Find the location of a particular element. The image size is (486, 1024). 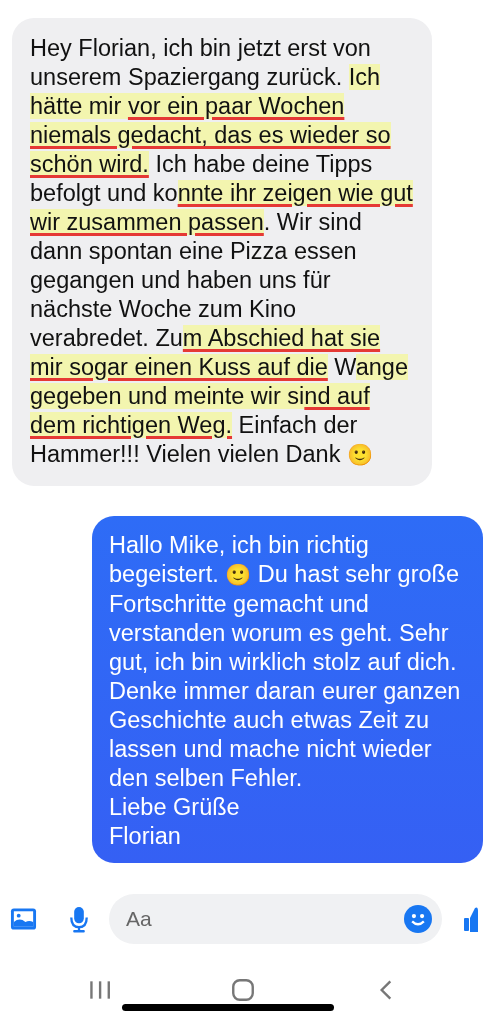

thumbs-up-icon is located at coordinates (471, 919).